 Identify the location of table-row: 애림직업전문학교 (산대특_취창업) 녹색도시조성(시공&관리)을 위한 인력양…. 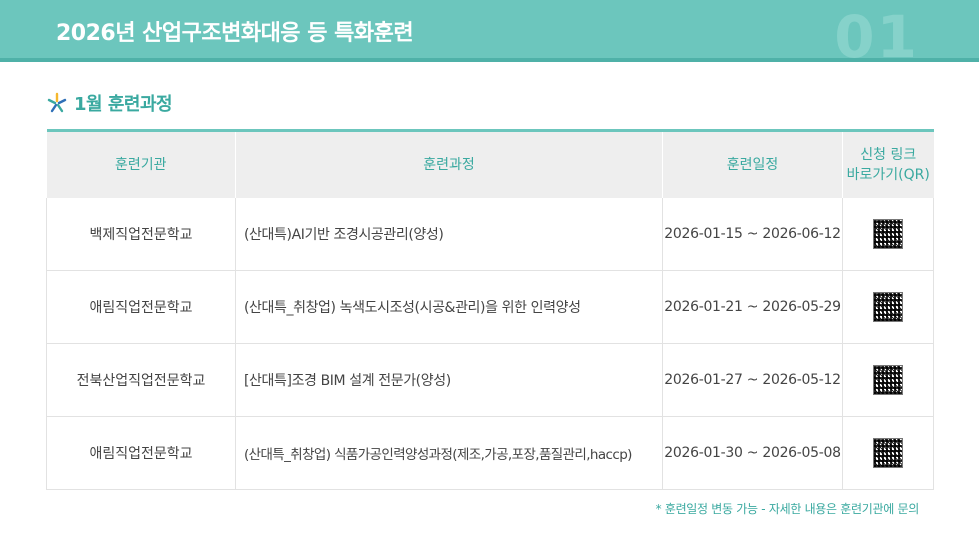
(490, 307).